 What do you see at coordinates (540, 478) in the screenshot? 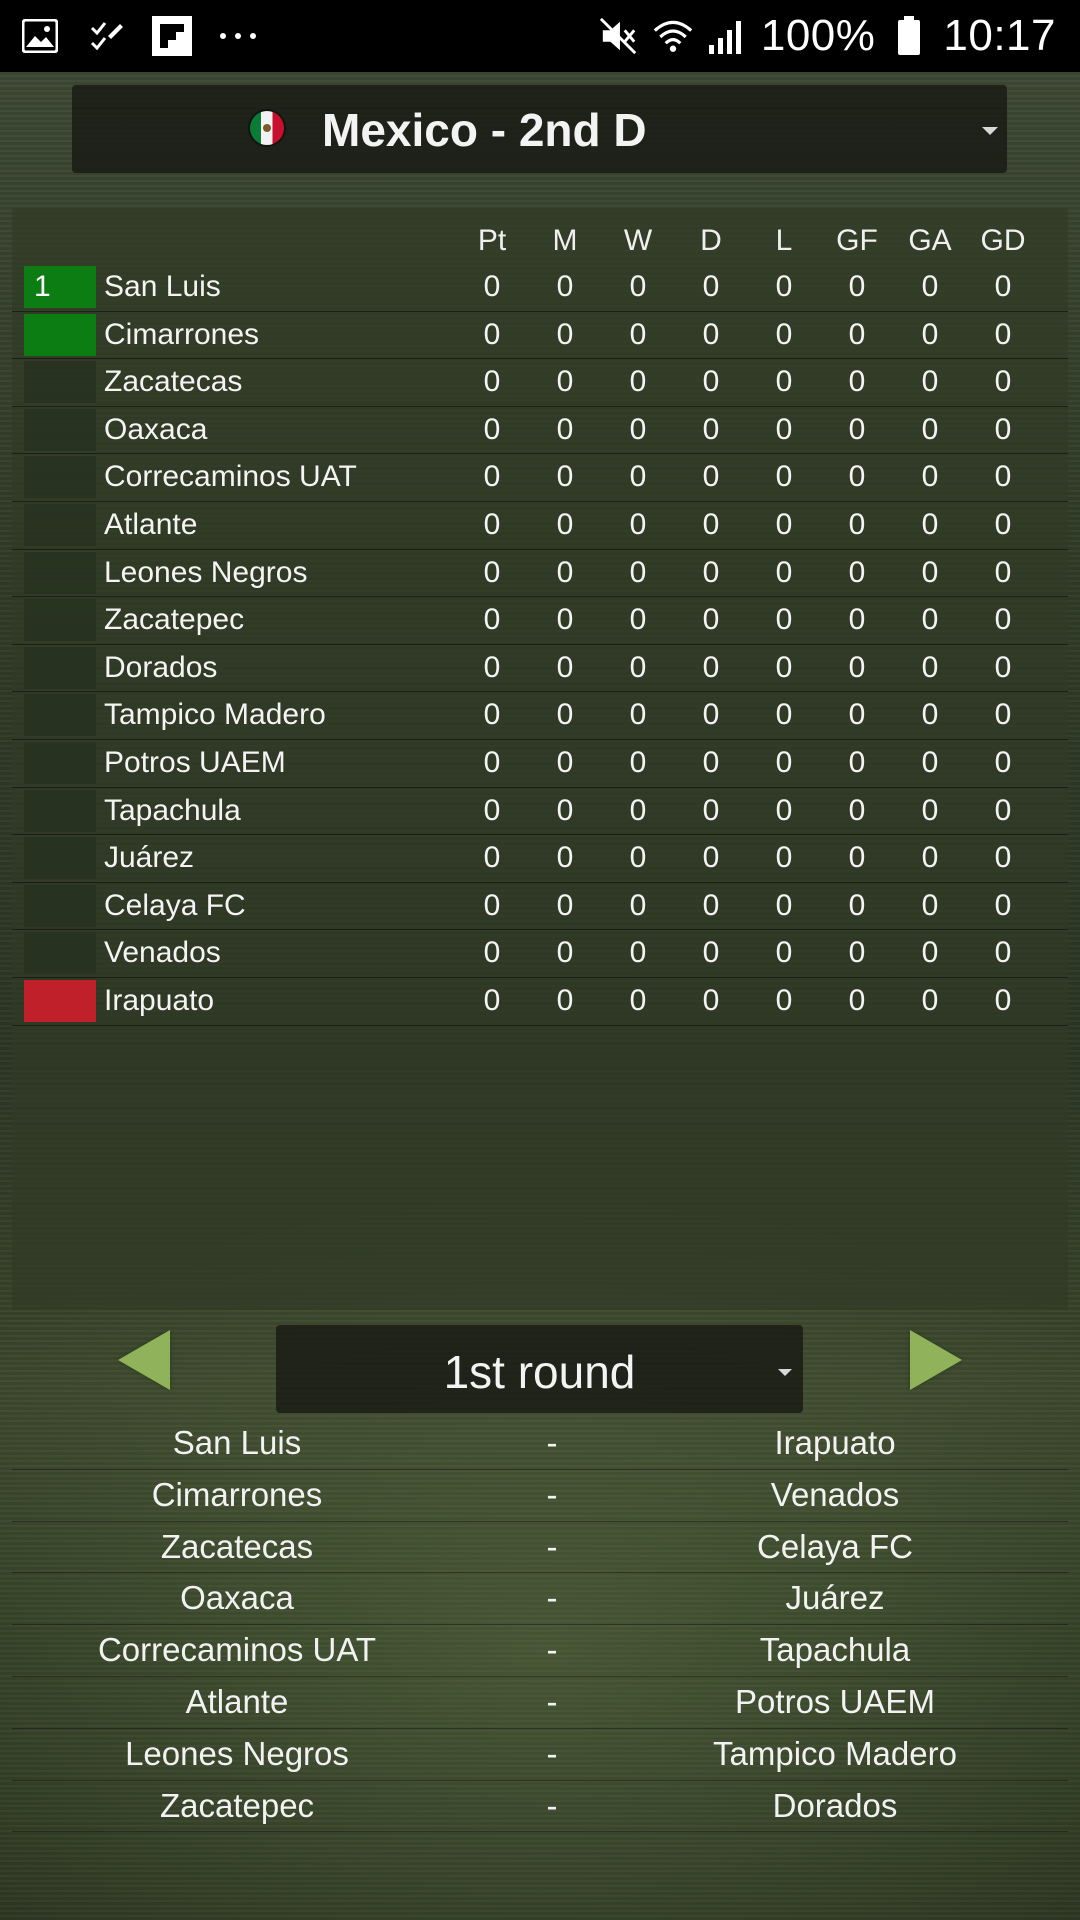
I see `table-row: Correcaminos UAT 0 0 0 0 0 0 0 0` at bounding box center [540, 478].